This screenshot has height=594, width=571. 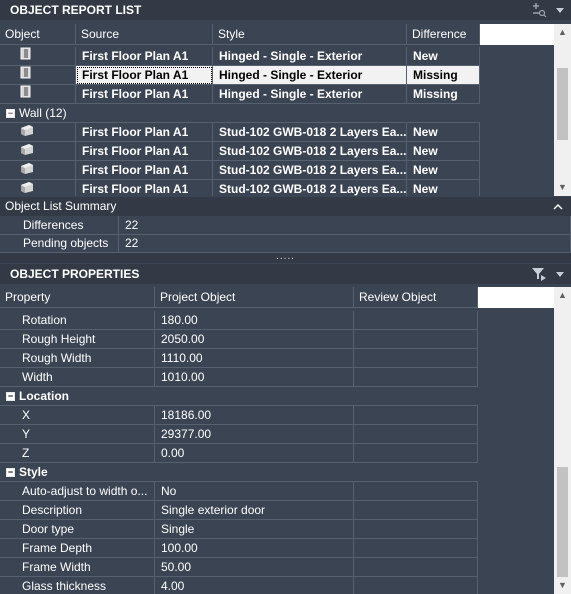 I want to click on filter-icon, so click(x=539, y=276).